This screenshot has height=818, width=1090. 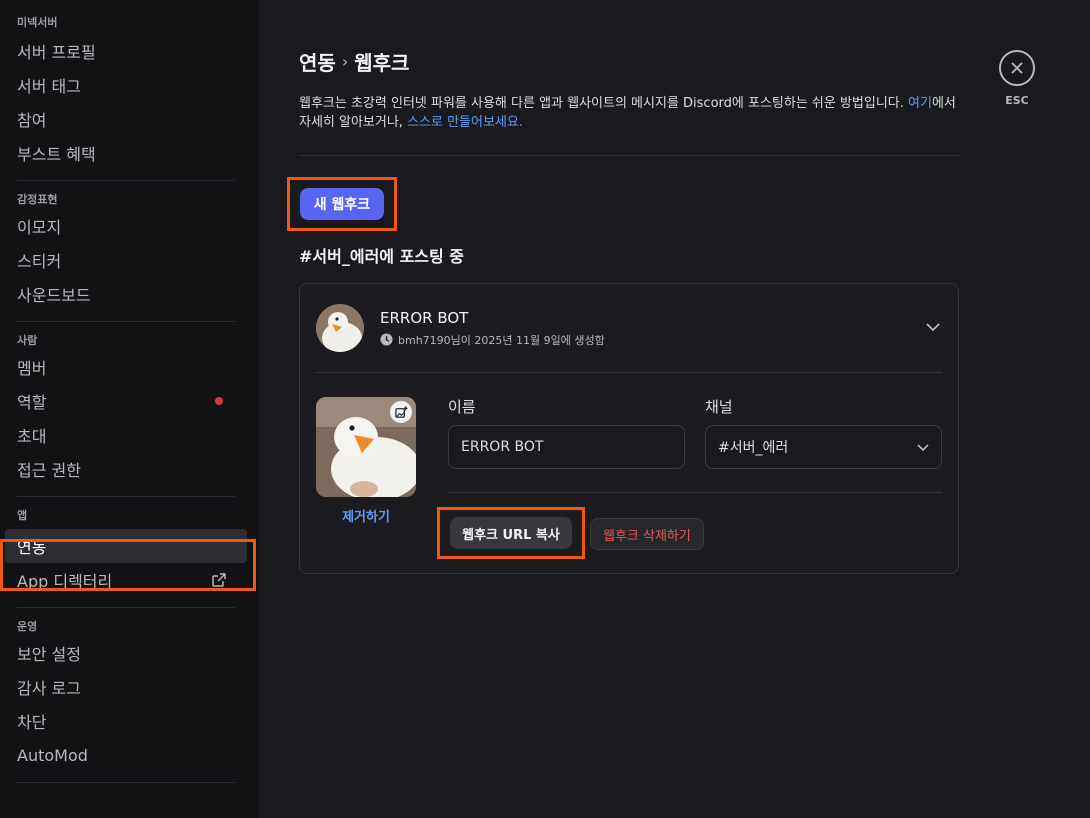 I want to click on sidebar-item-label: 연동, so click(x=32, y=547).